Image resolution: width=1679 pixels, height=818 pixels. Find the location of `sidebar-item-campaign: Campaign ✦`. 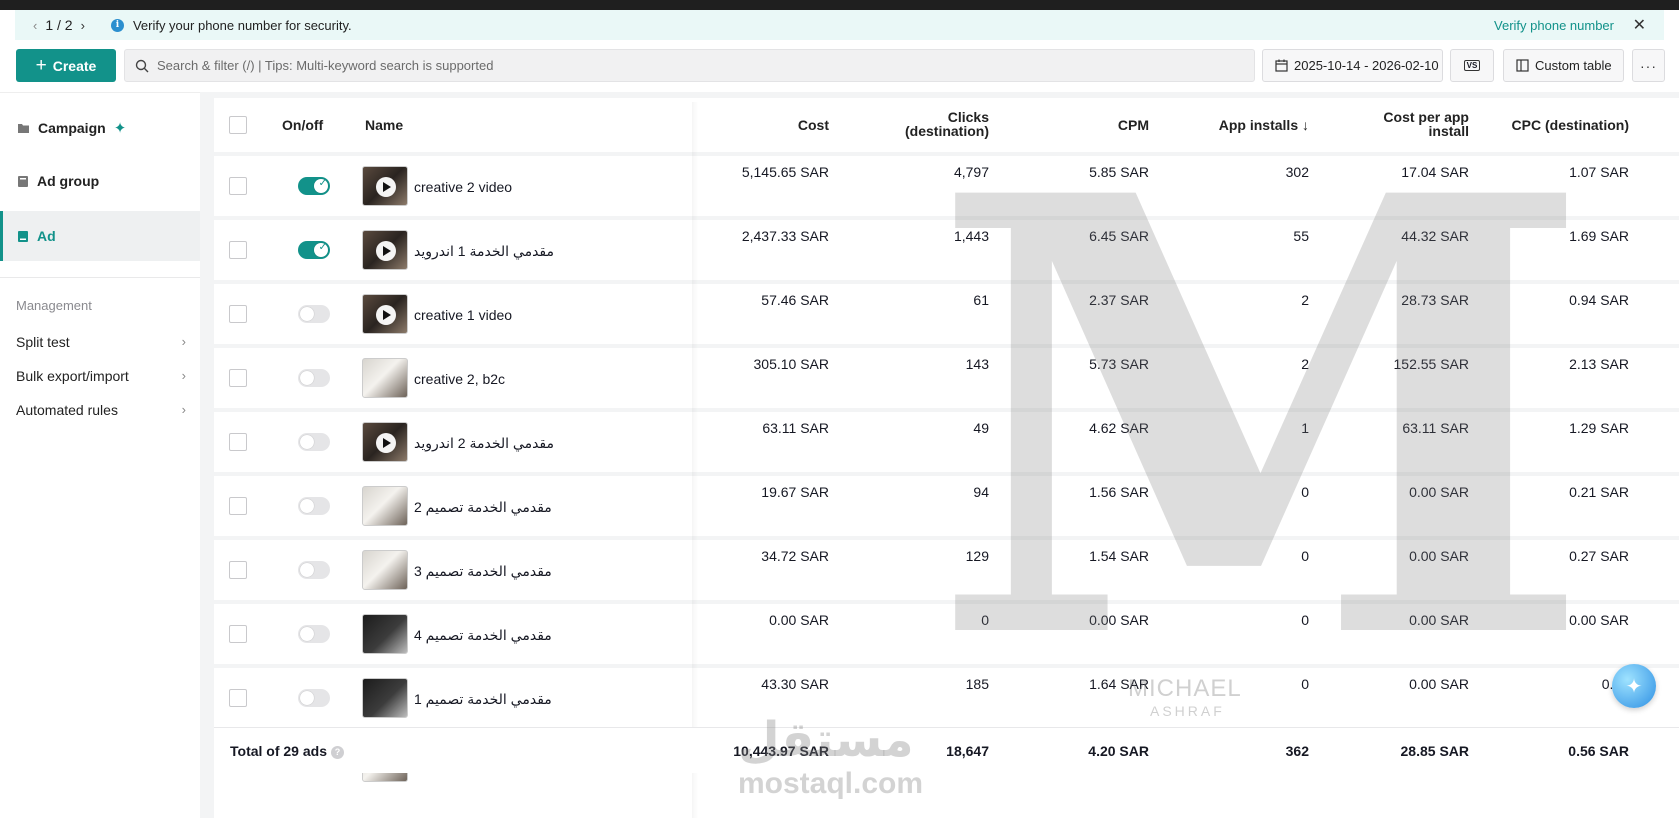

sidebar-item-campaign: Campaign ✦ is located at coordinates (100, 128).